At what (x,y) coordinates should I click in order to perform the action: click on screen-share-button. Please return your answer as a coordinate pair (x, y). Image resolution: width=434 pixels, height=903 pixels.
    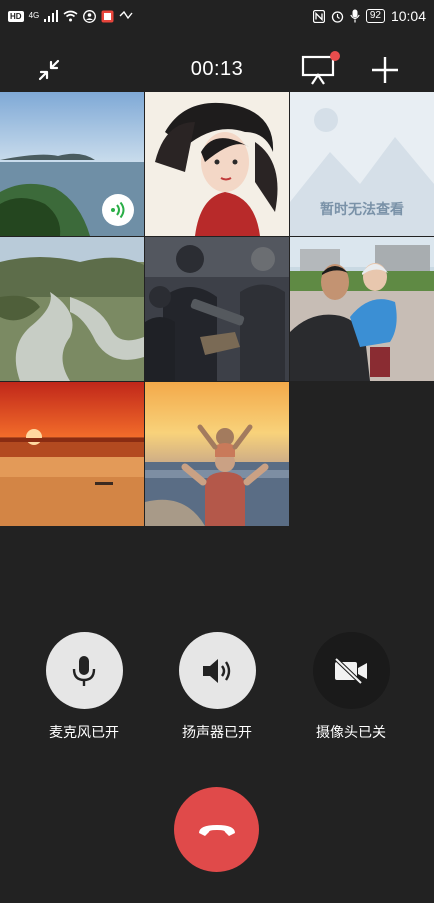
    Looking at the image, I should click on (320, 69).